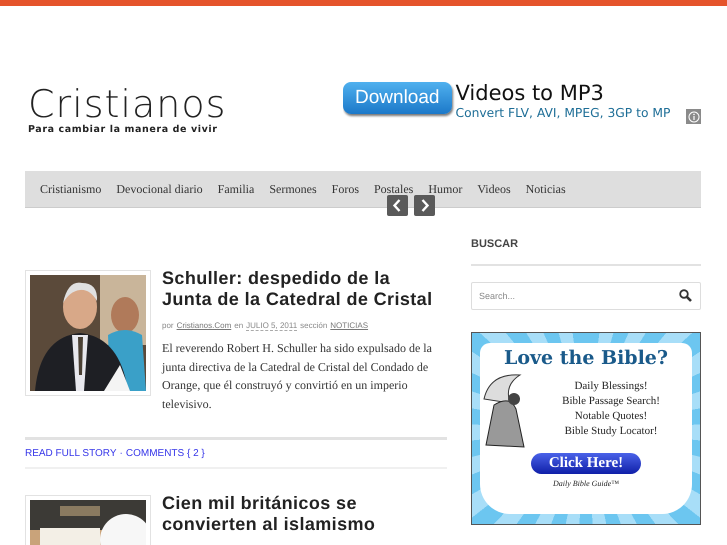 The height and width of the screenshot is (545, 727). What do you see at coordinates (314, 326) in the screenshot?
I see `byline-text: sección` at bounding box center [314, 326].